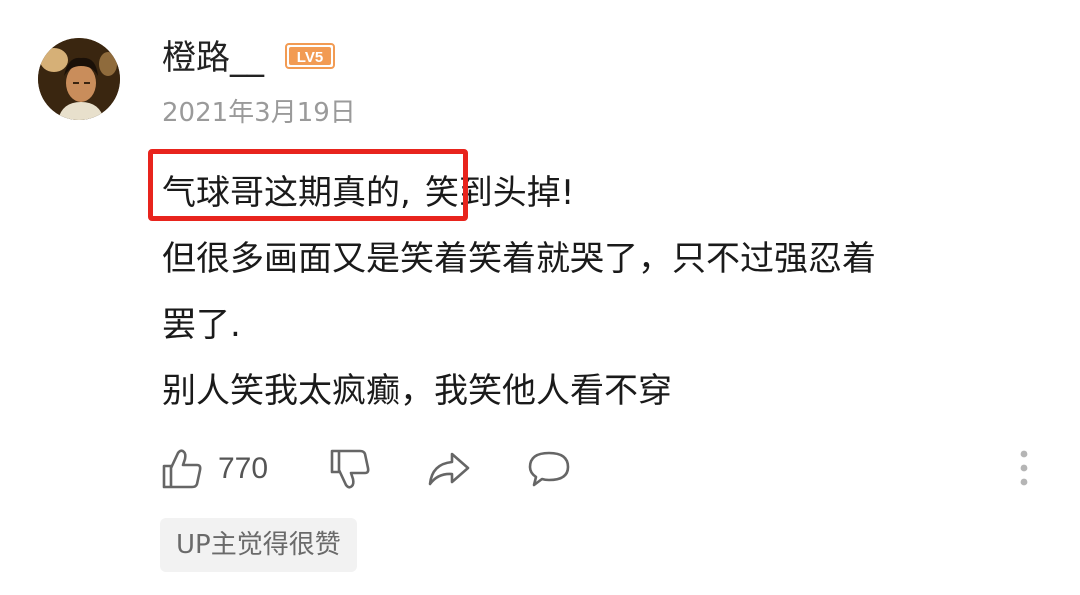 Image resolution: width=1080 pixels, height=595 pixels. I want to click on like-button: 770, so click(214, 469).